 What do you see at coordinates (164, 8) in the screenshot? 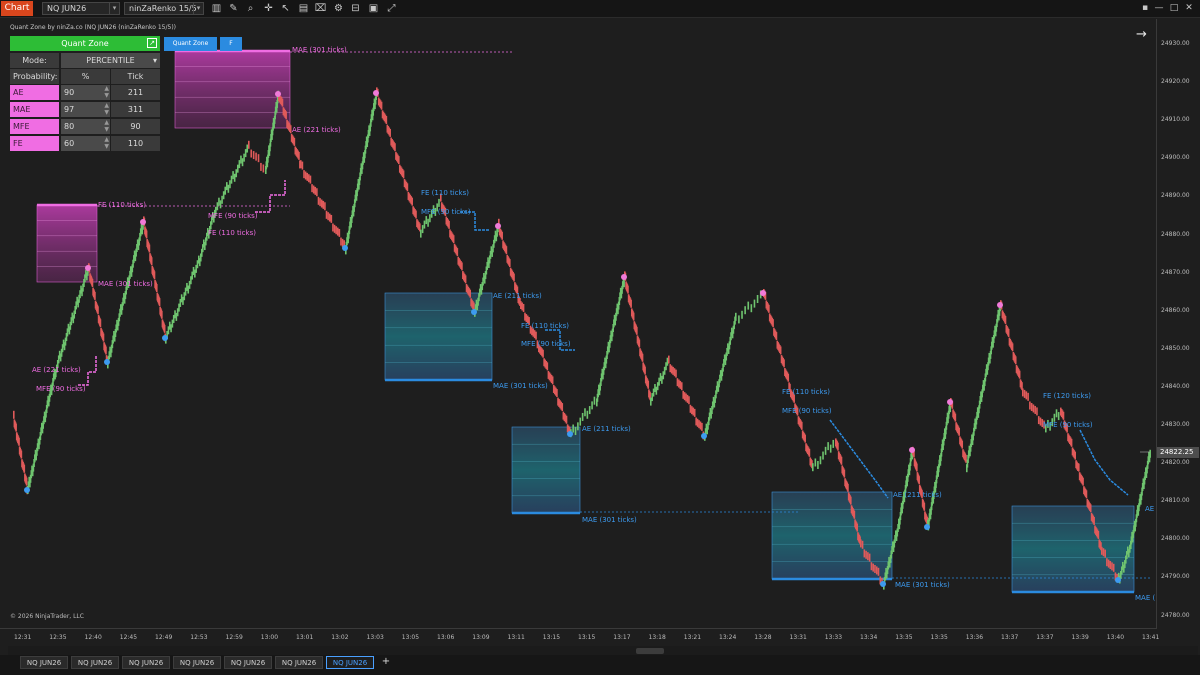
I see `bar-type-selector: ninZaRenko 15/5 ▾` at bounding box center [164, 8].